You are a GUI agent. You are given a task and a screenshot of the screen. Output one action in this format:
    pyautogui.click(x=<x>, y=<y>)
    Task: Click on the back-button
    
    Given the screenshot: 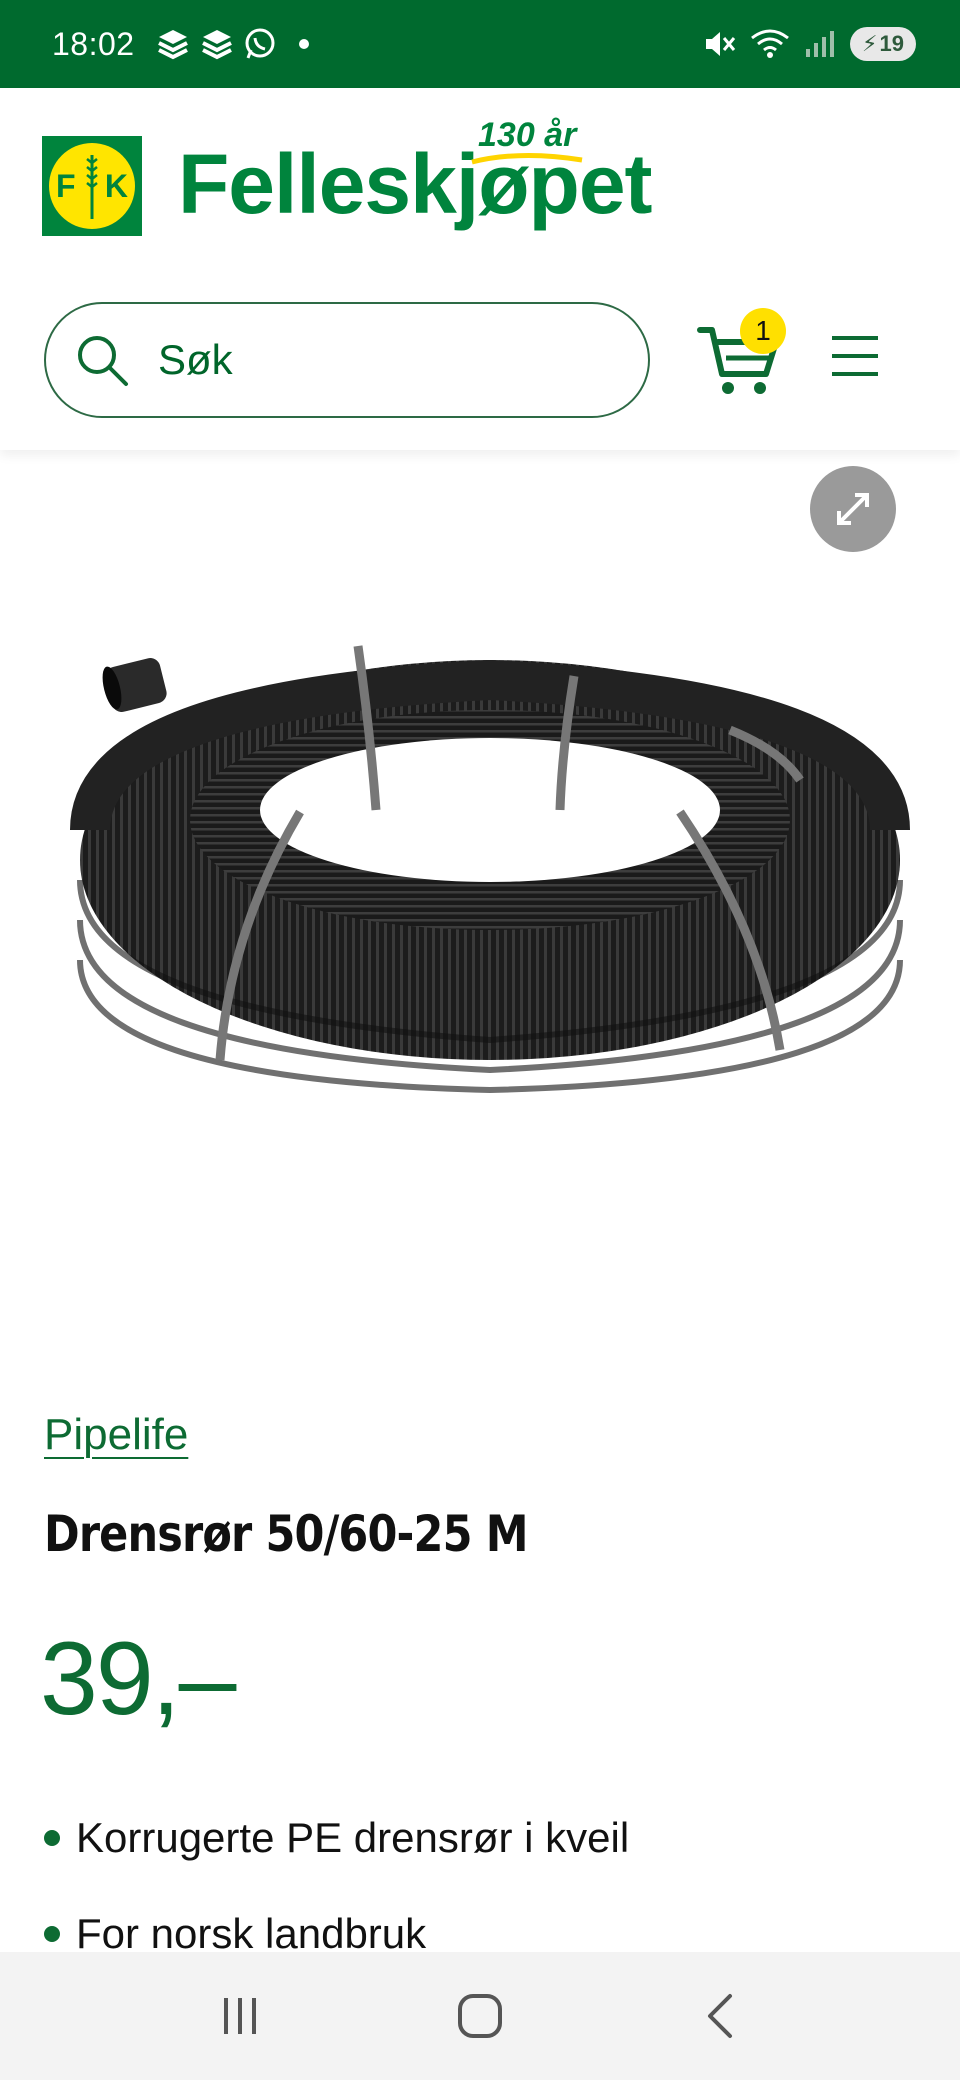 What is the action you would take?
    pyautogui.click(x=720, y=2016)
    